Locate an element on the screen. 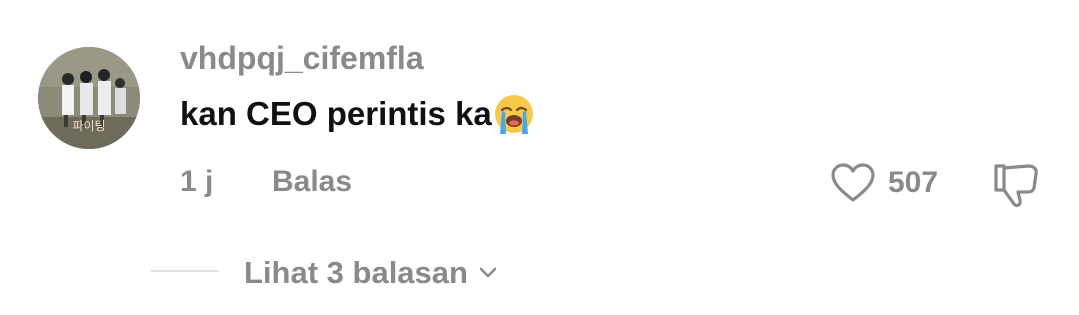  loudly-crying-face-icon is located at coordinates (513, 114).